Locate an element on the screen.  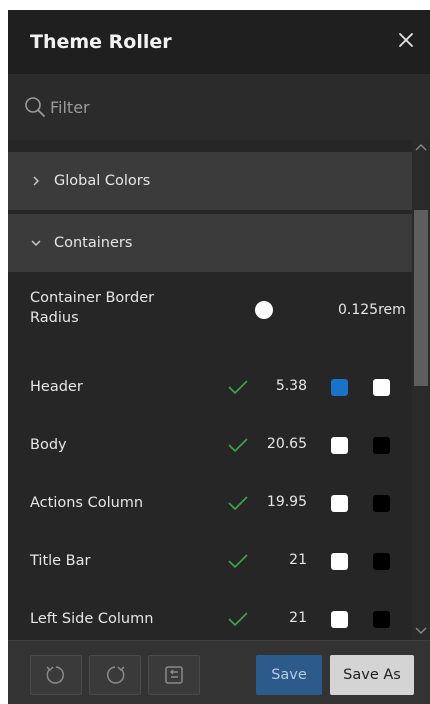
prop-label: Header is located at coordinates (56, 387).